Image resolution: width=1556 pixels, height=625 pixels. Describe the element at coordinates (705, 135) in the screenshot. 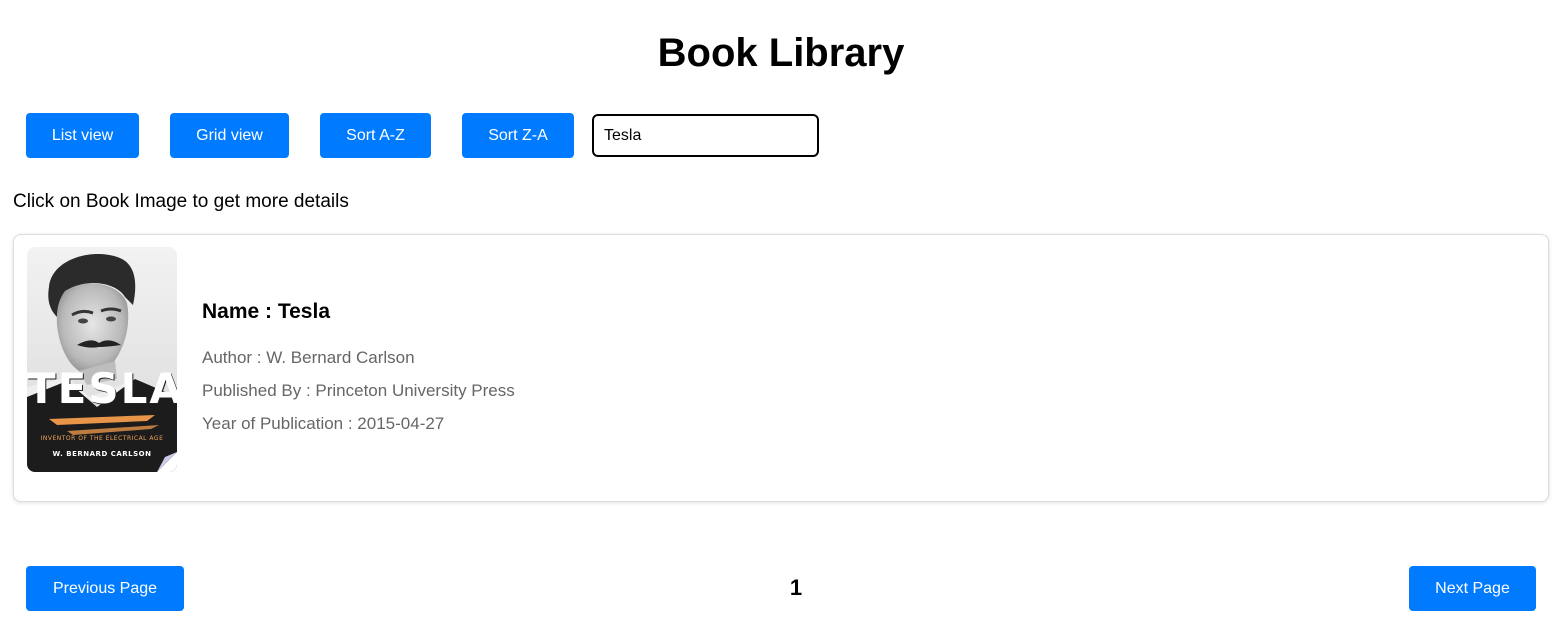

I see `search-input` at that location.